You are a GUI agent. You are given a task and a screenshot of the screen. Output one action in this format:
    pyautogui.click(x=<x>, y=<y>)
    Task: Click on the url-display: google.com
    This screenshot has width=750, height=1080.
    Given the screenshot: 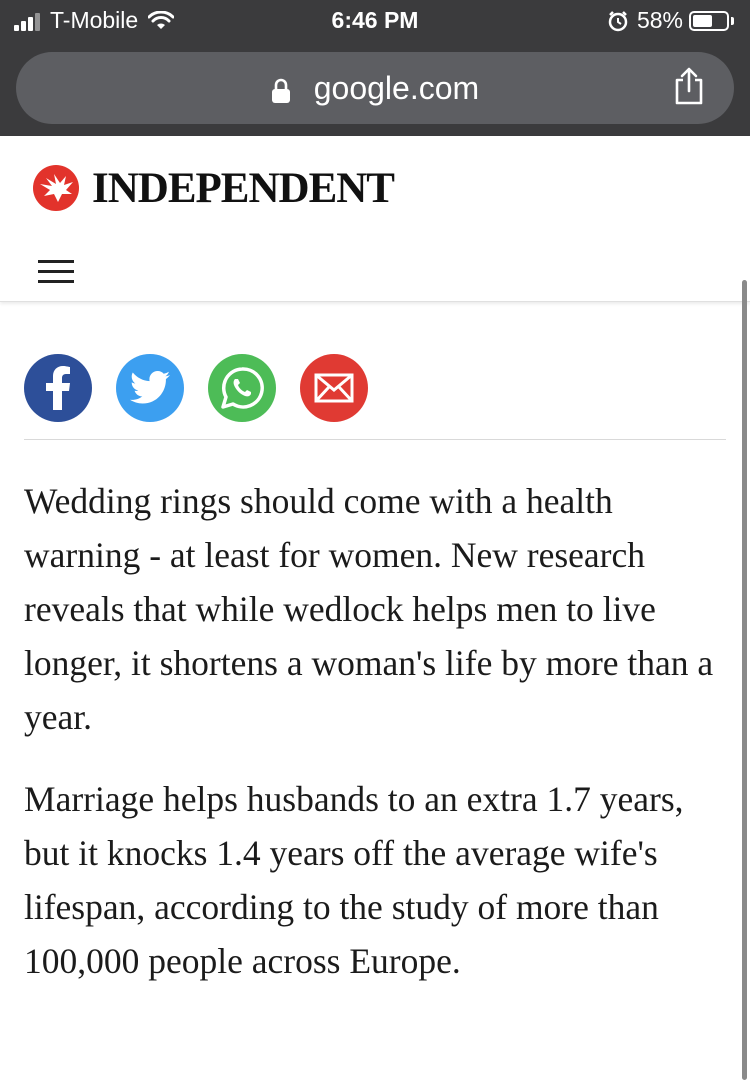 What is the action you would take?
    pyautogui.click(x=375, y=88)
    